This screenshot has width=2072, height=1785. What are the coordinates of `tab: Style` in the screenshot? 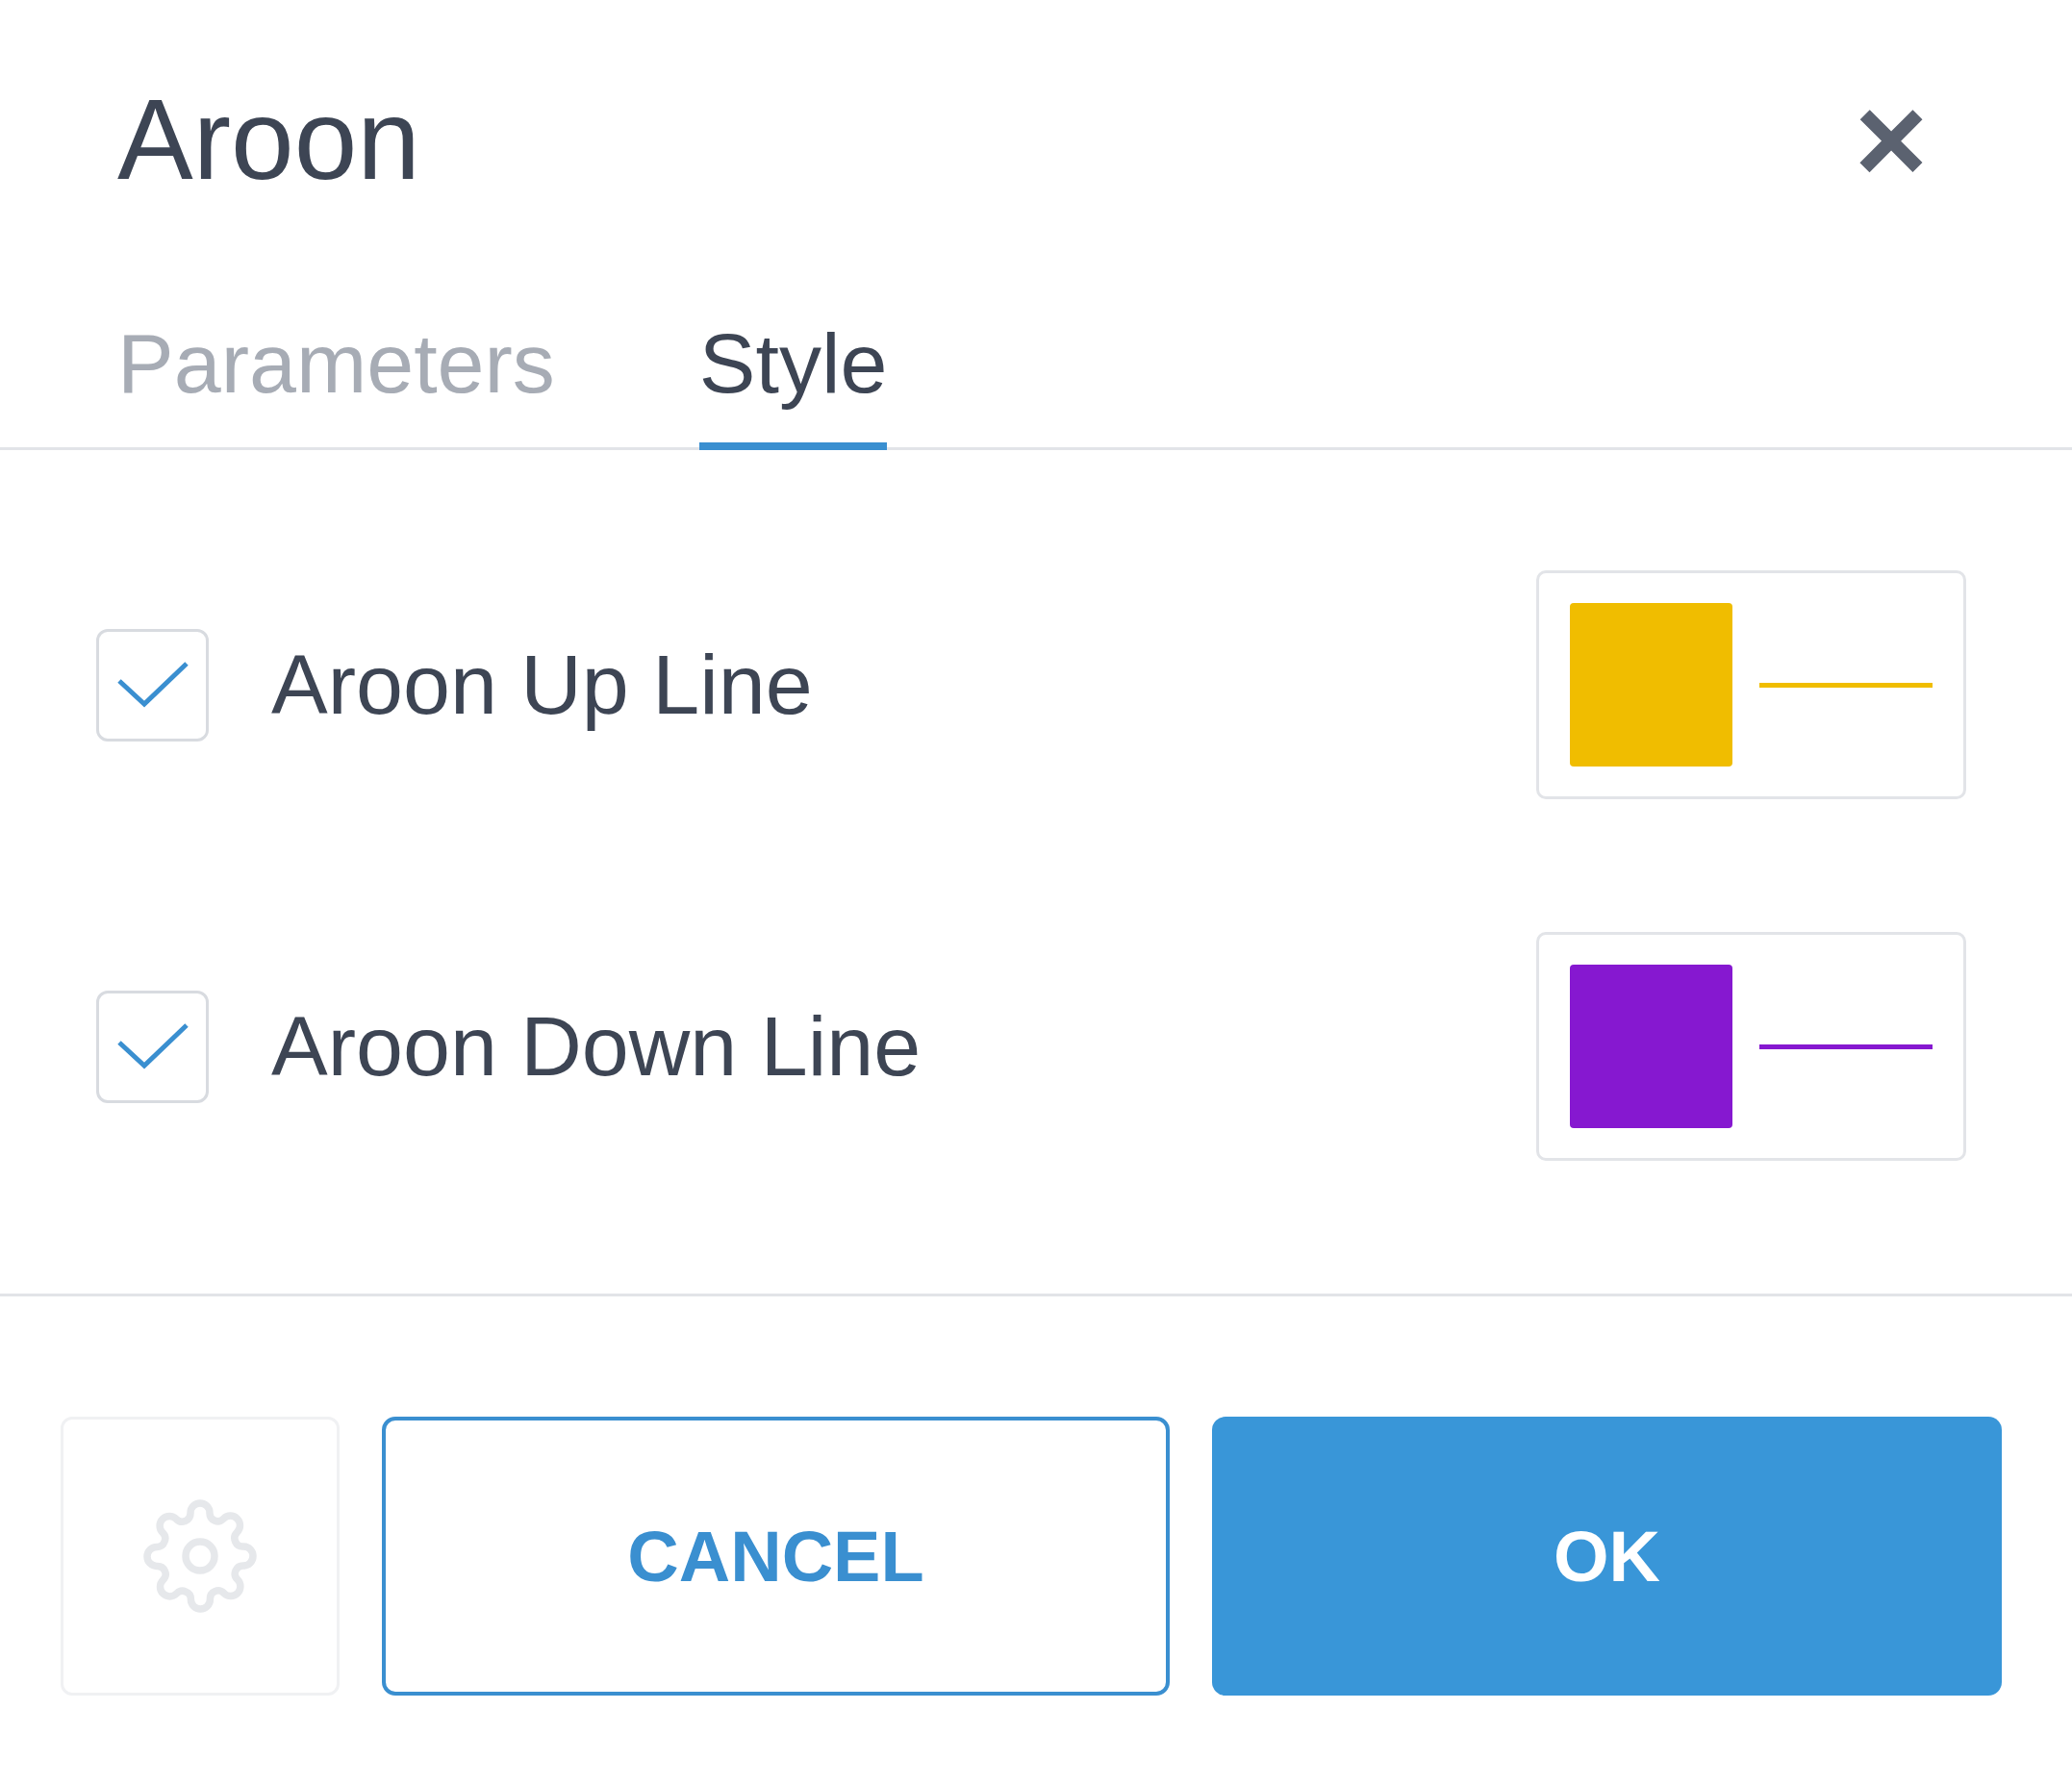 It's located at (793, 386).